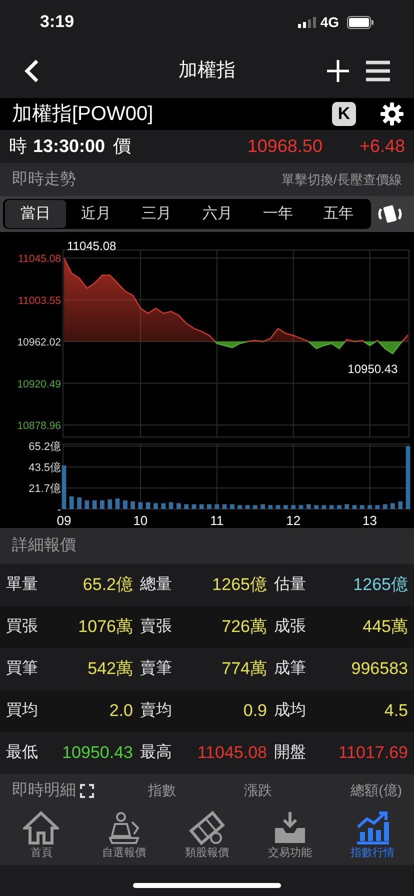 This screenshot has width=414, height=896. Describe the element at coordinates (39, 384) in the screenshot. I see `axis-label: 10920.49` at that location.